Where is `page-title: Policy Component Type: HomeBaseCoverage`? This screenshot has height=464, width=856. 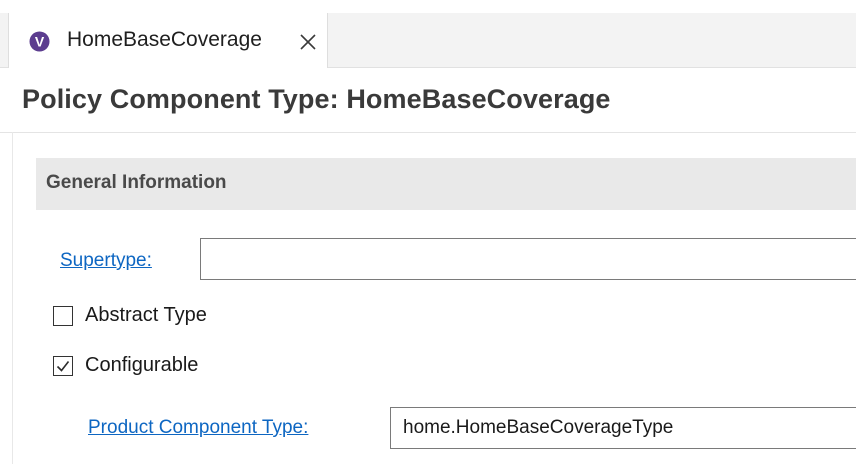
page-title: Policy Component Type: HomeBaseCoverage is located at coordinates (316, 99).